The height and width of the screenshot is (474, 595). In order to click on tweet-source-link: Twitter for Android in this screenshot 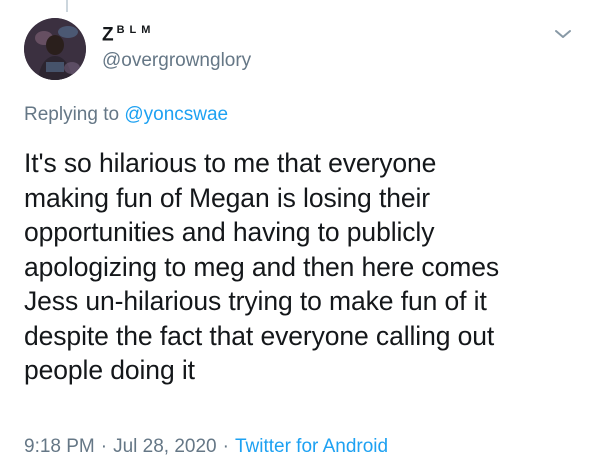, I will do `click(311, 446)`.